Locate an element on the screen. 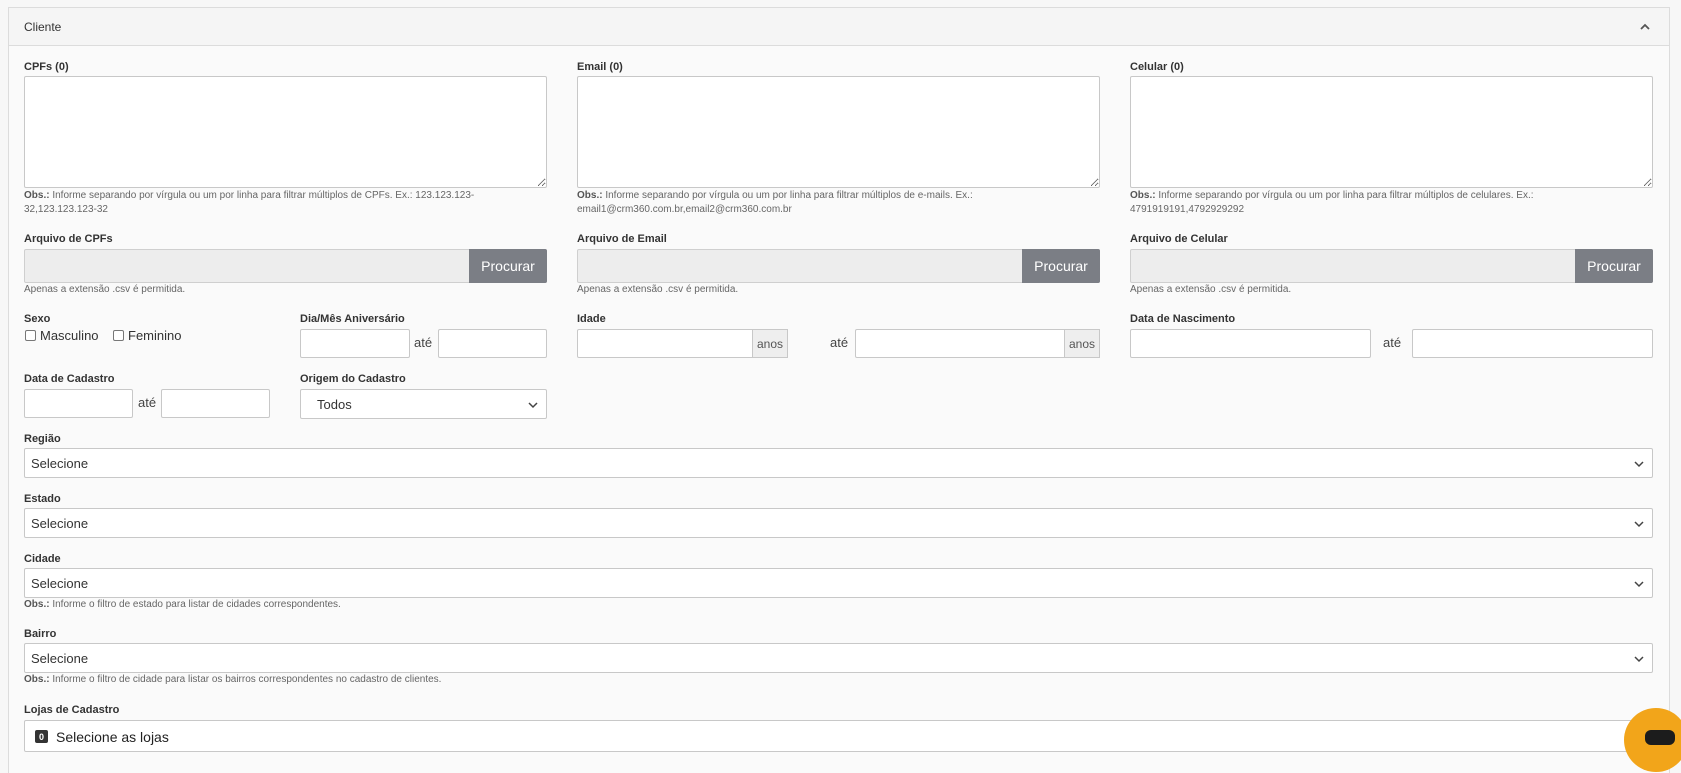 Image resolution: width=1681 pixels, height=773 pixels. panel-header: Cliente is located at coordinates (839, 27).